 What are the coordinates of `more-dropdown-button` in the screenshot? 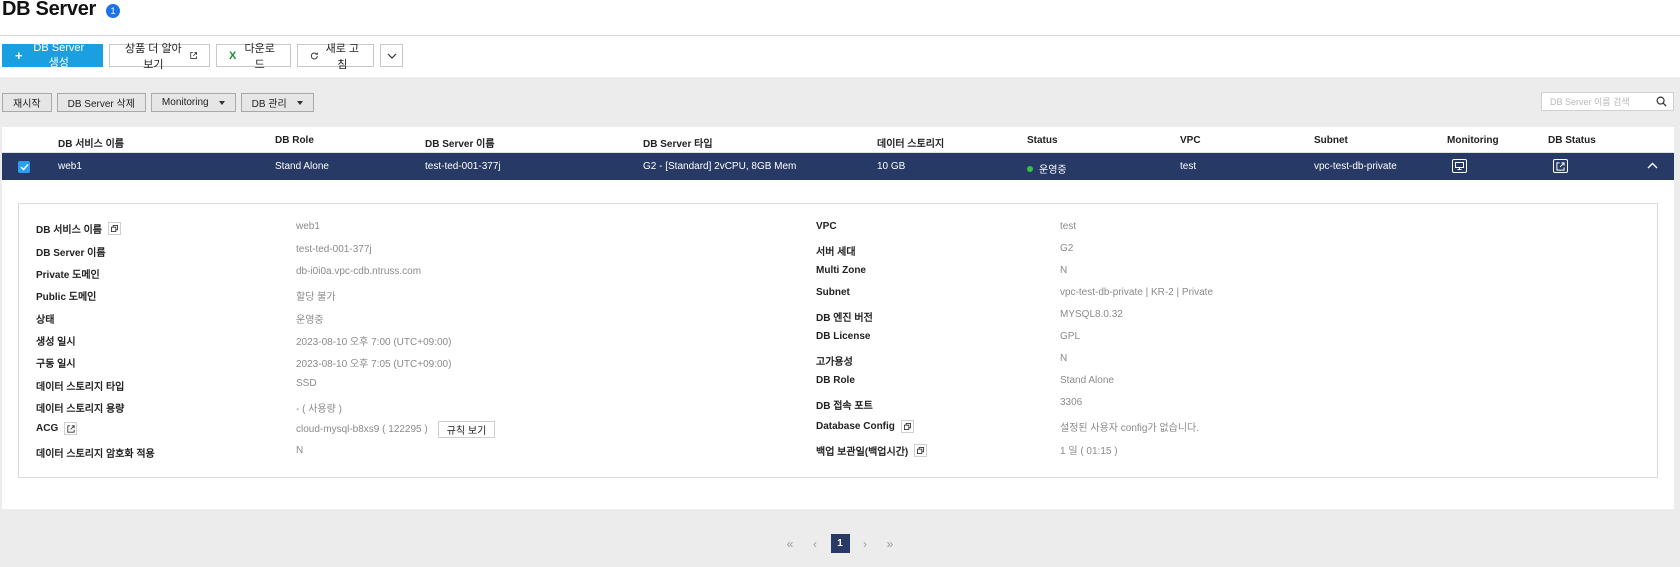 It's located at (391, 55).